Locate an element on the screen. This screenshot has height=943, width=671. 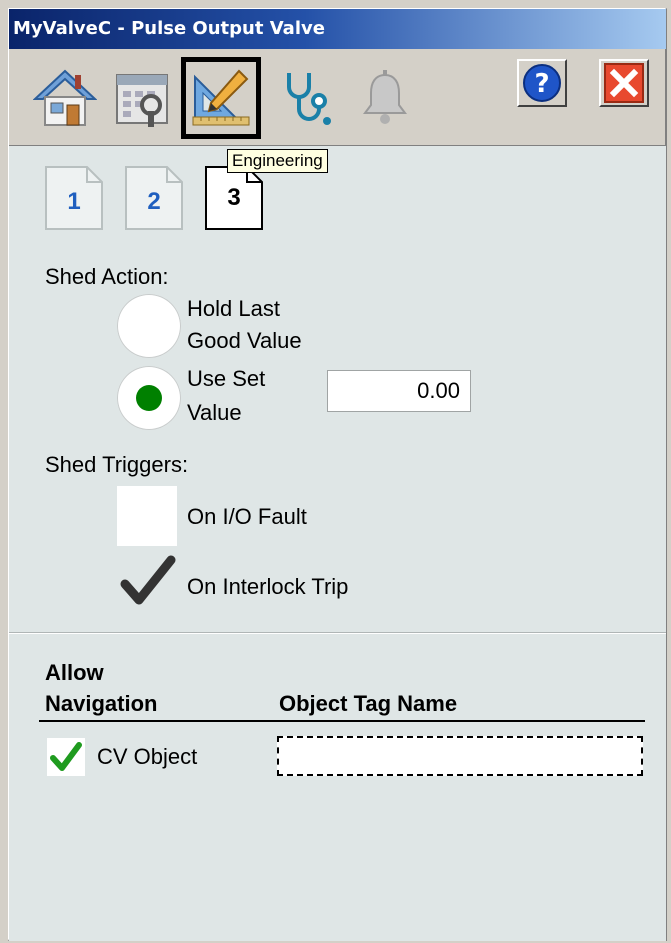
maintenance-icon is located at coordinates (142, 100).